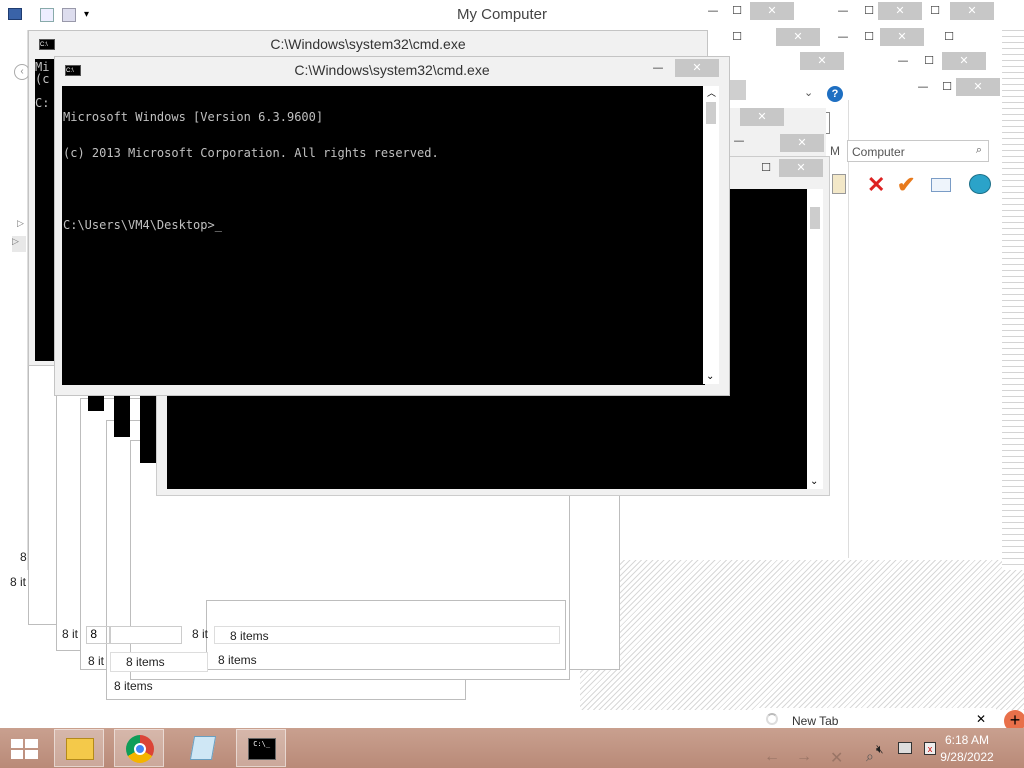 This screenshot has width=1024, height=768. I want to click on speaker-muted-icon: 🔇︎, so click(880, 749).